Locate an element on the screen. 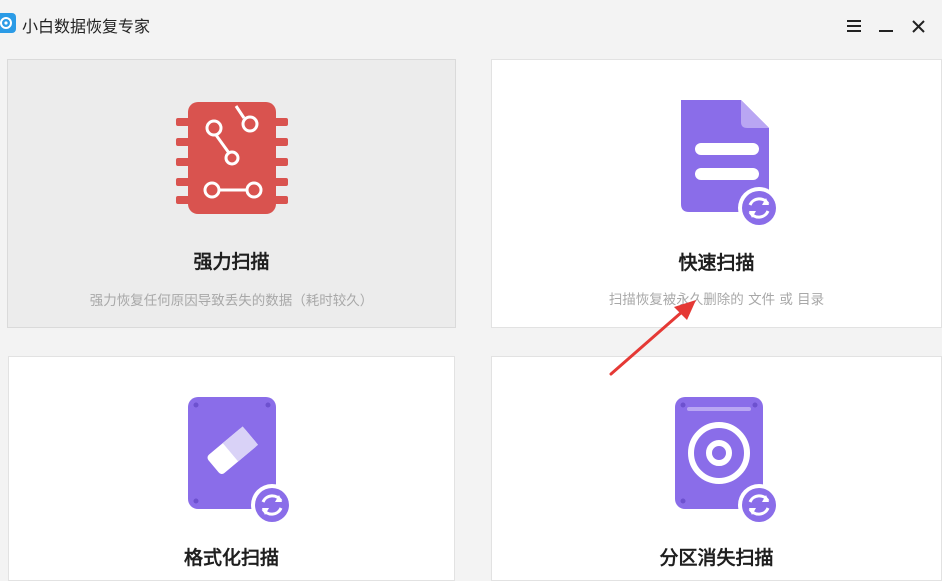  menu-icon is located at coordinates (854, 26).